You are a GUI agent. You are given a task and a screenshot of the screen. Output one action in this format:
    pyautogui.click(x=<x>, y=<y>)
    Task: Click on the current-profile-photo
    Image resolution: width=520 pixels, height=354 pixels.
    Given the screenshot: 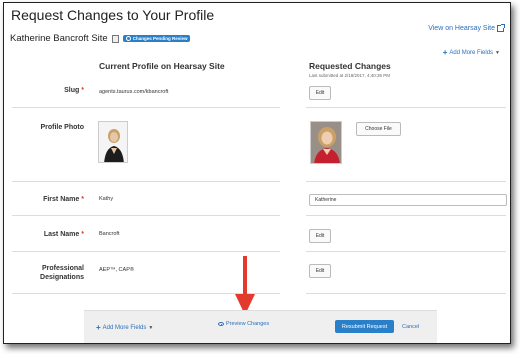 What is the action you would take?
    pyautogui.click(x=113, y=142)
    